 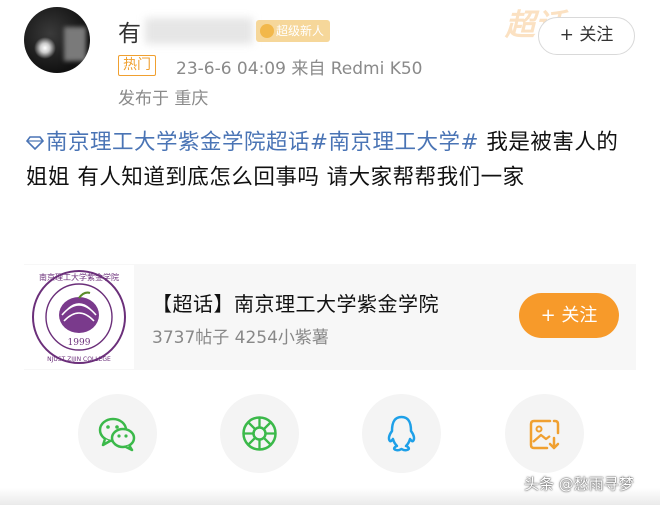 I want to click on qq-icon, so click(x=401, y=433).